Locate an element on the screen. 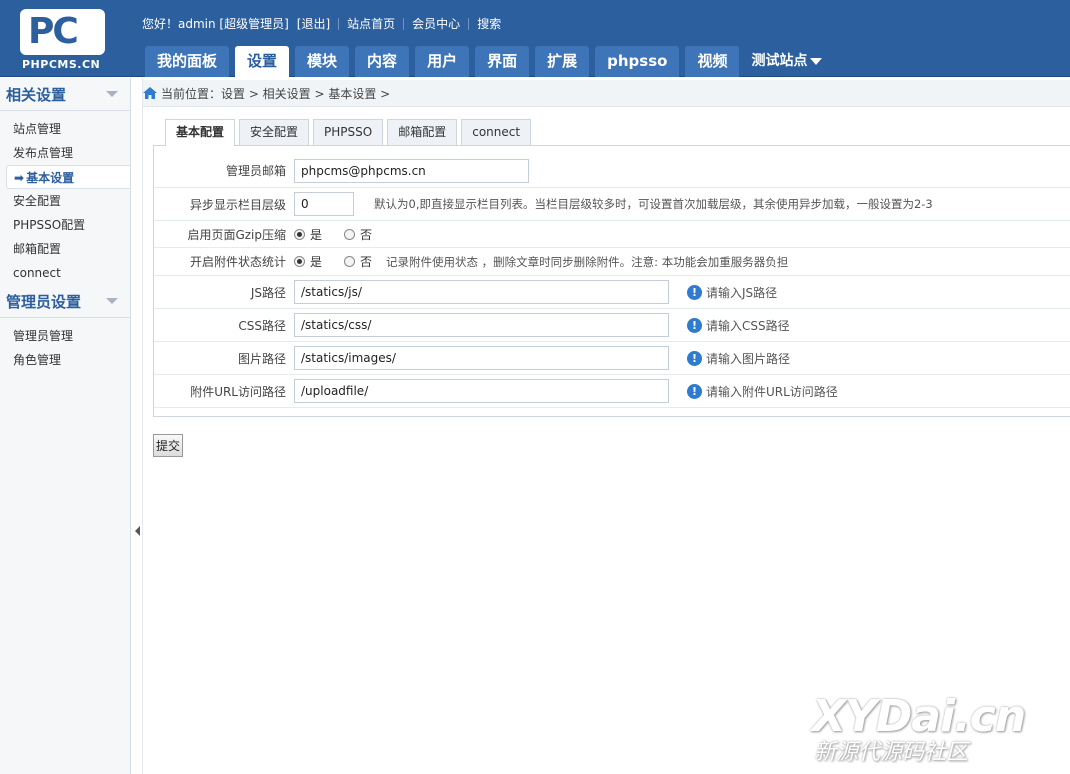  subtab-security: 安全配置 is located at coordinates (274, 132).